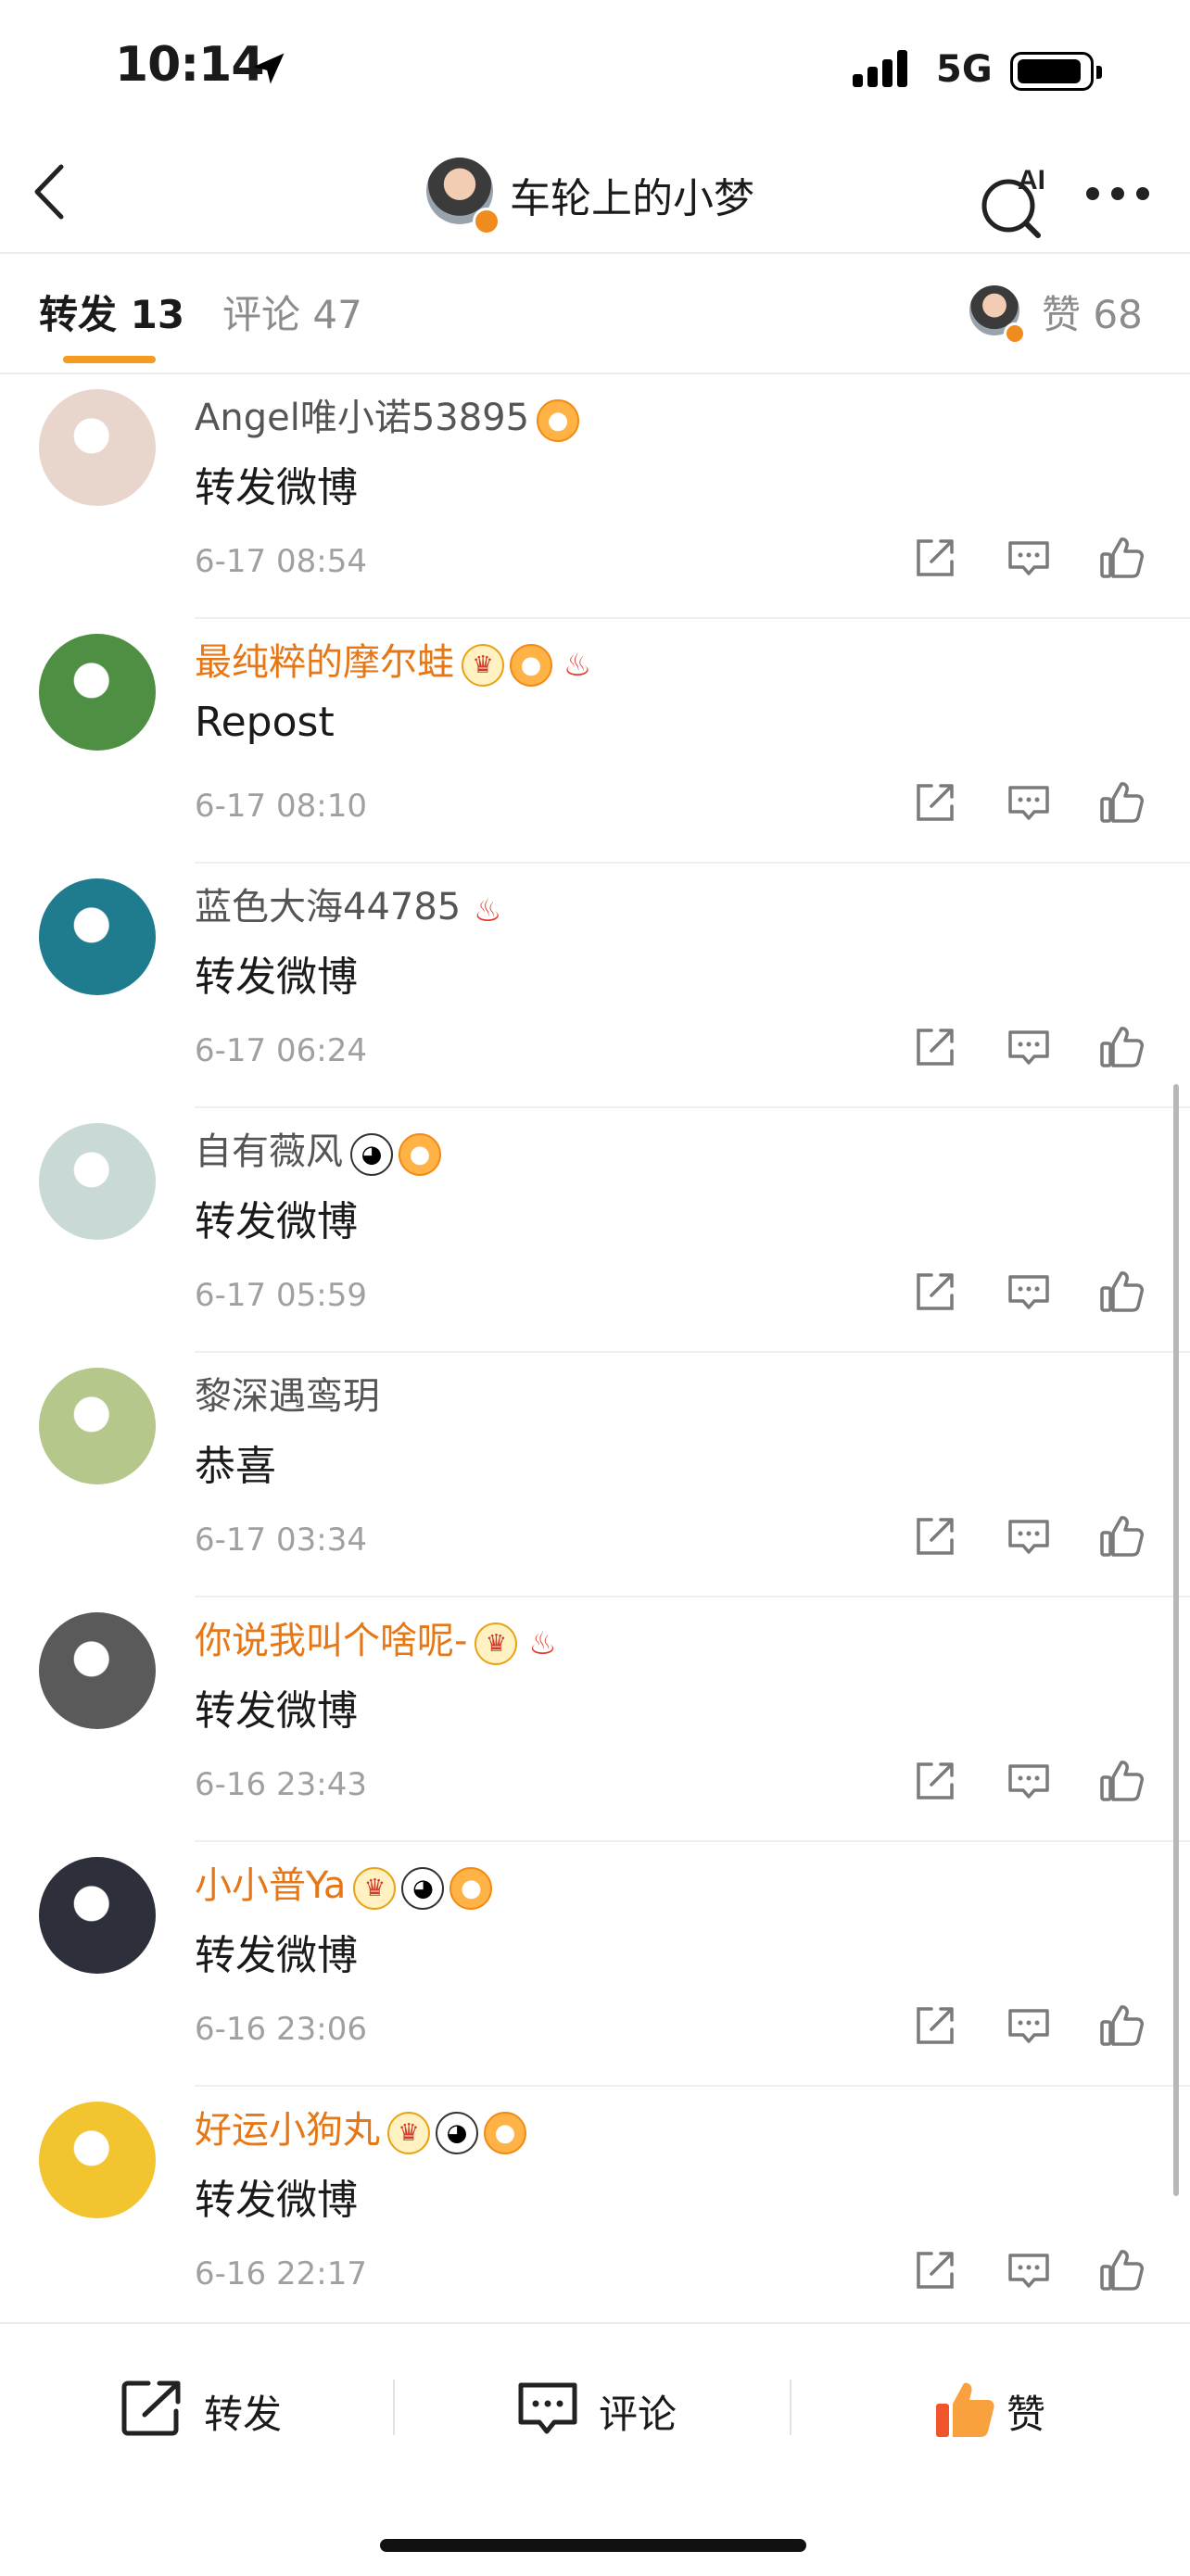 The height and width of the screenshot is (2576, 1190). I want to click on username: 小小普Ya ♛ ◕ ●, so click(346, 1882).